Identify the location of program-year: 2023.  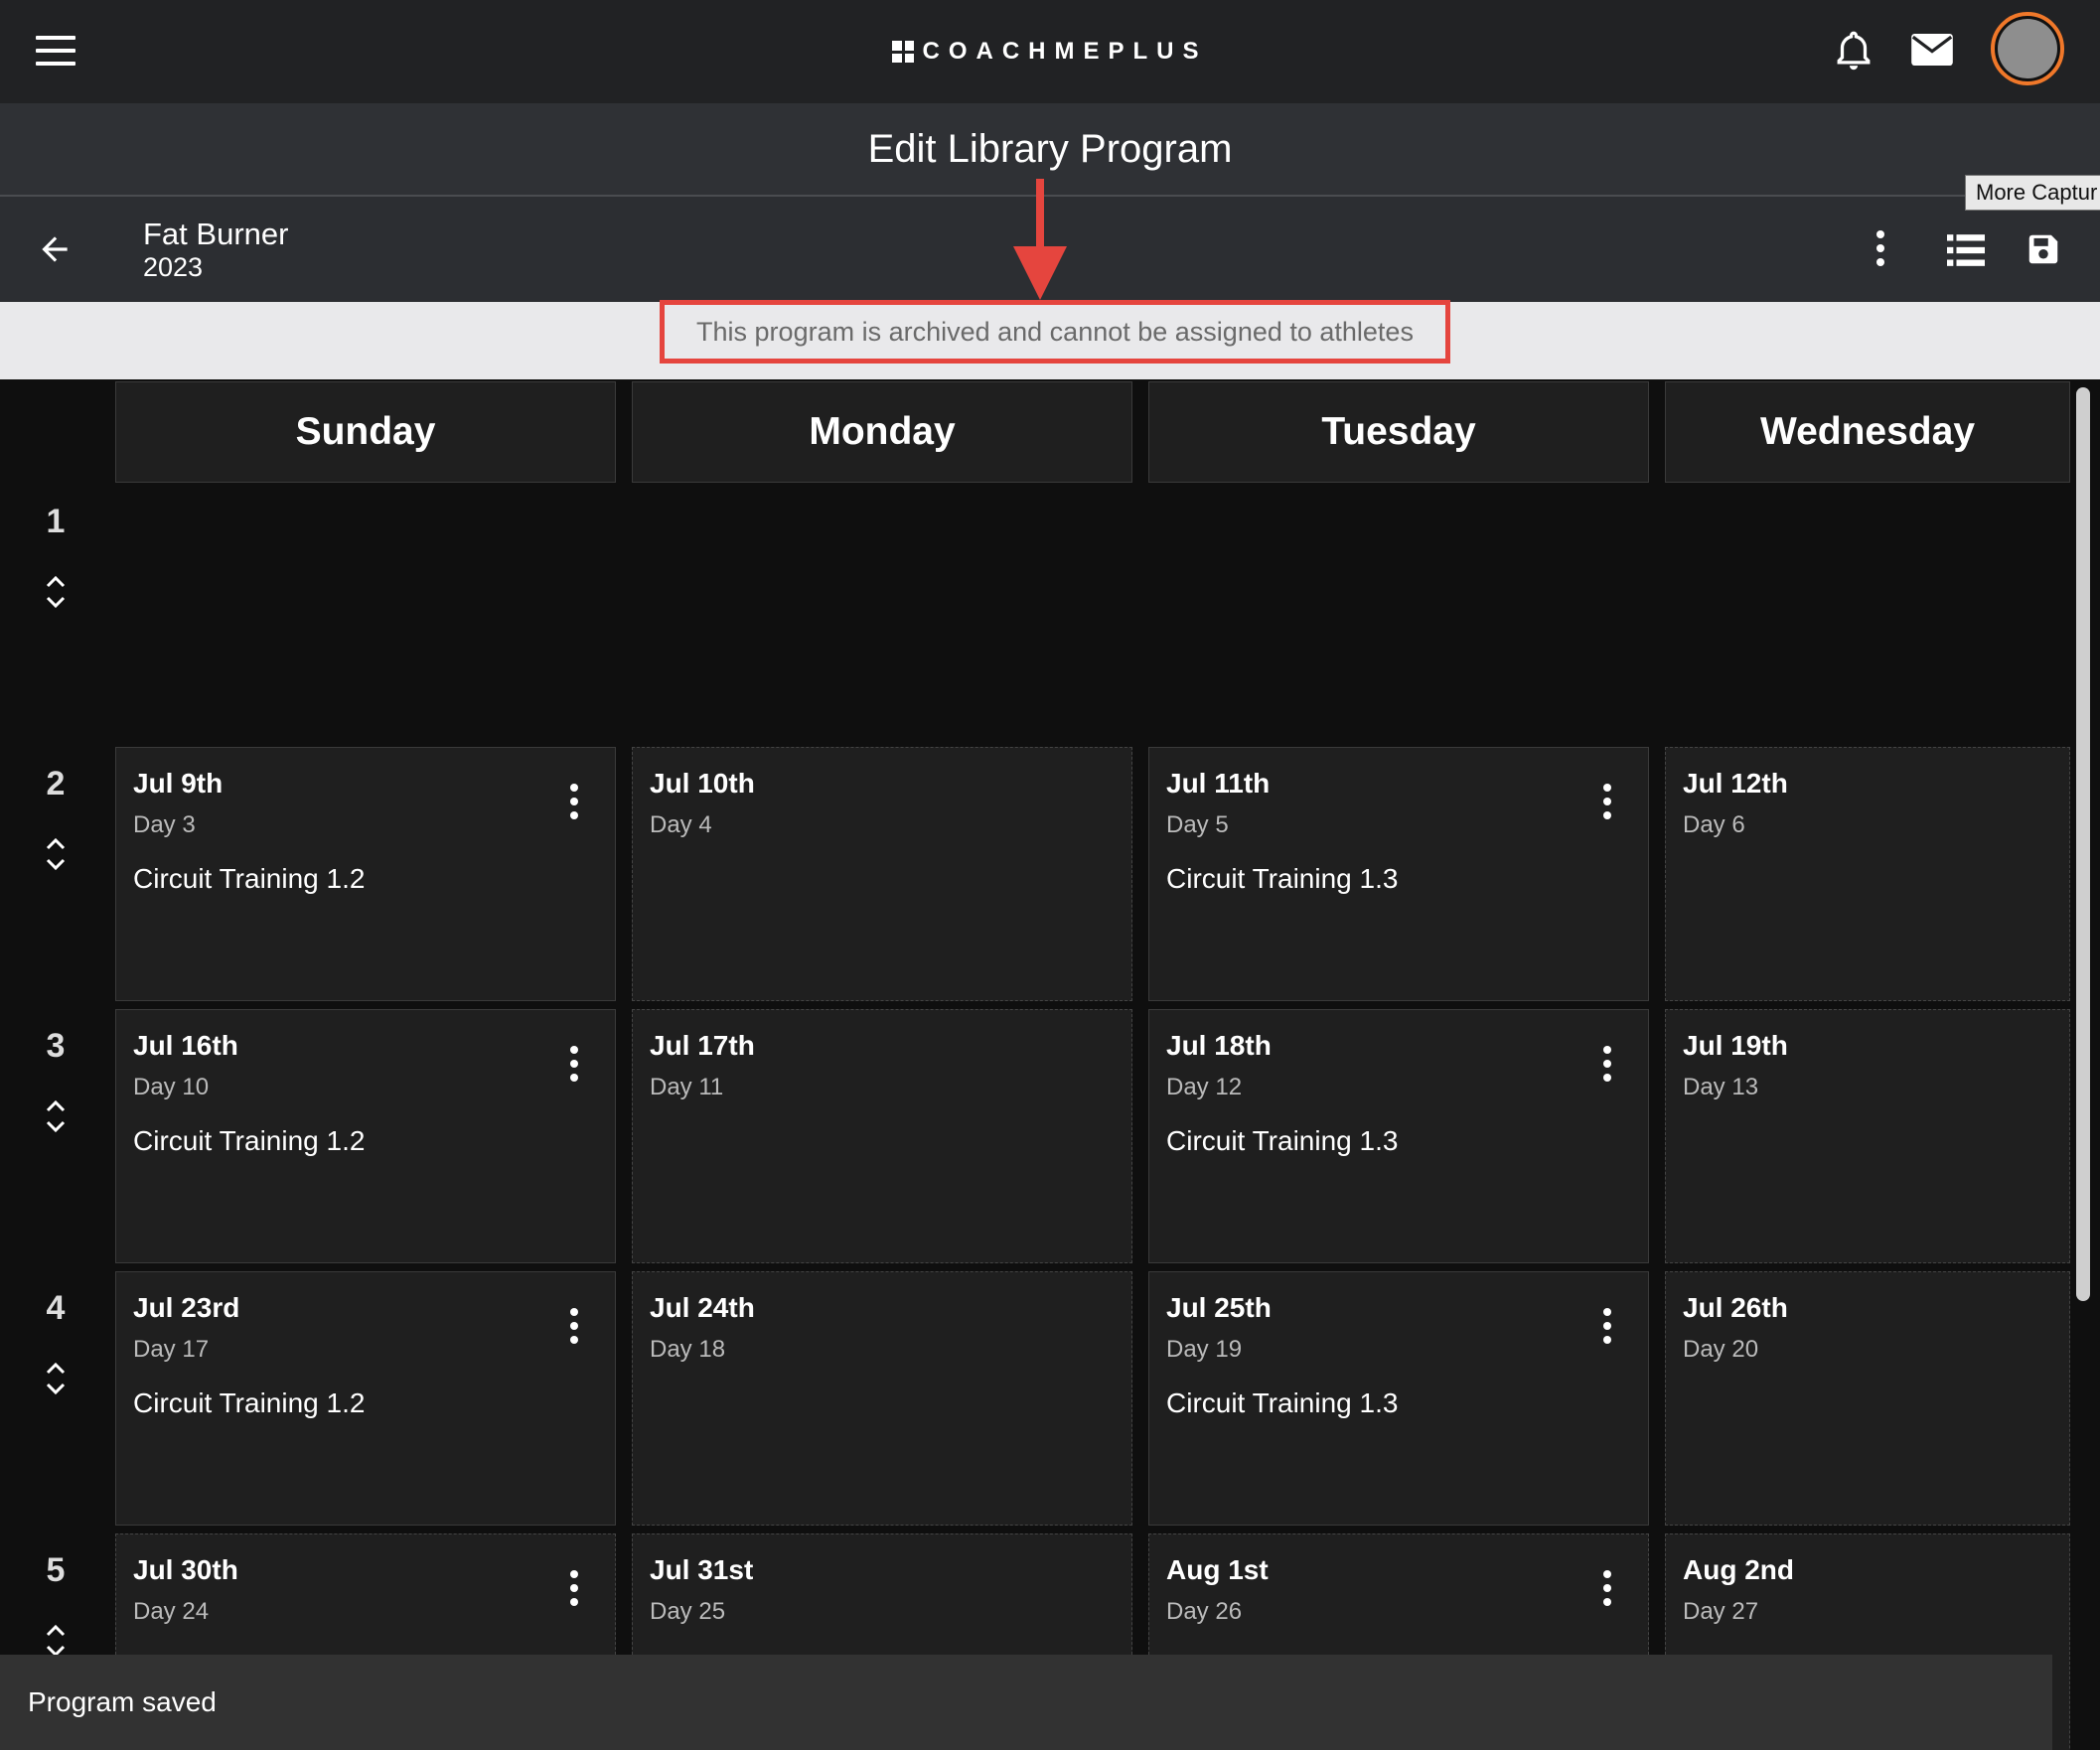
(173, 267).